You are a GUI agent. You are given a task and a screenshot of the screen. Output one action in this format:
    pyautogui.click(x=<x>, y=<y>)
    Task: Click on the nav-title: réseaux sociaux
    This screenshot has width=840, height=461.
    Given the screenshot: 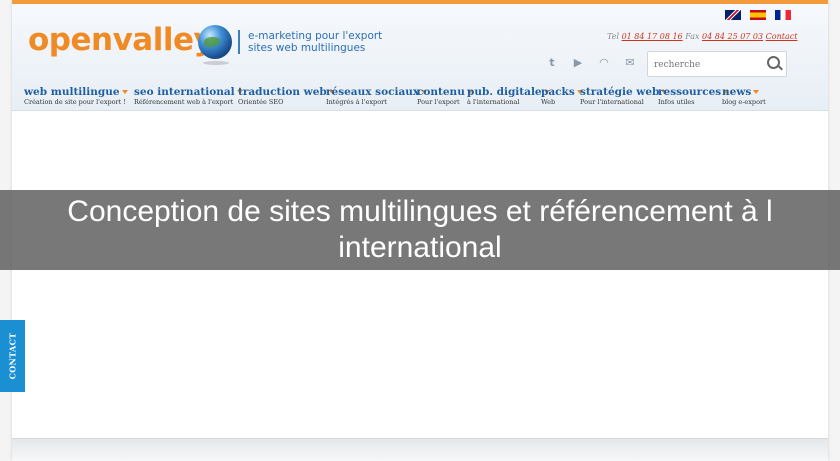 What is the action you would take?
    pyautogui.click(x=373, y=92)
    